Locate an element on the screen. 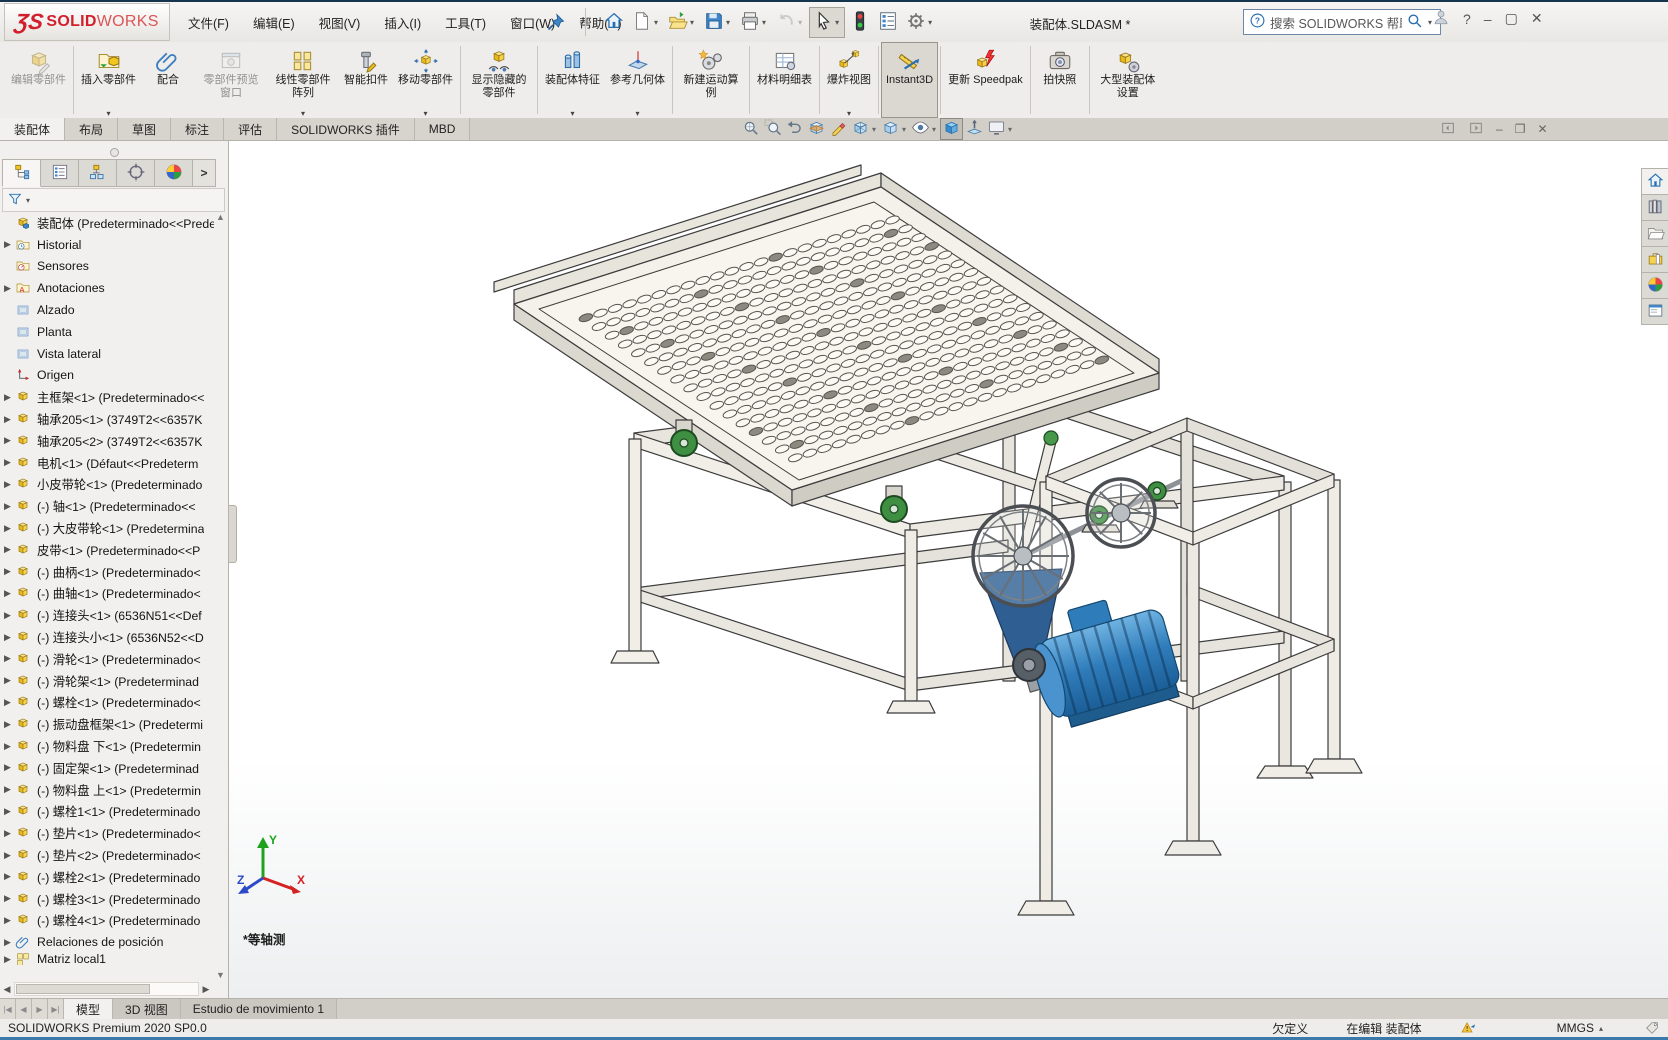  scrollbar-thumb is located at coordinates (83, 989).